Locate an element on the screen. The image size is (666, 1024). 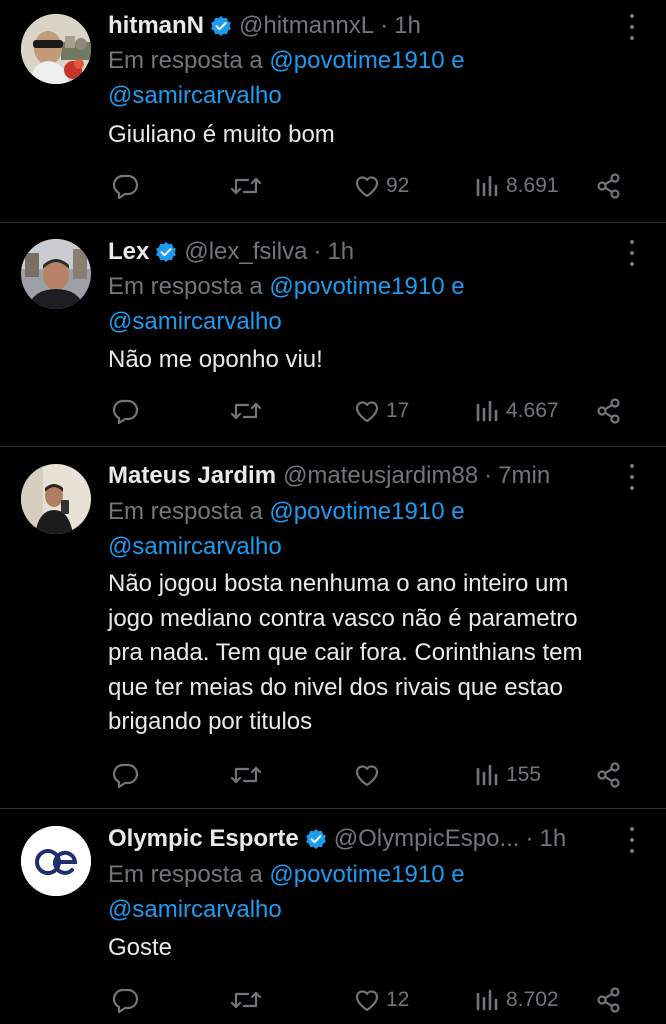
tweet-header: hitmanN @hitmannxL · 1h is located at coordinates (362, 26).